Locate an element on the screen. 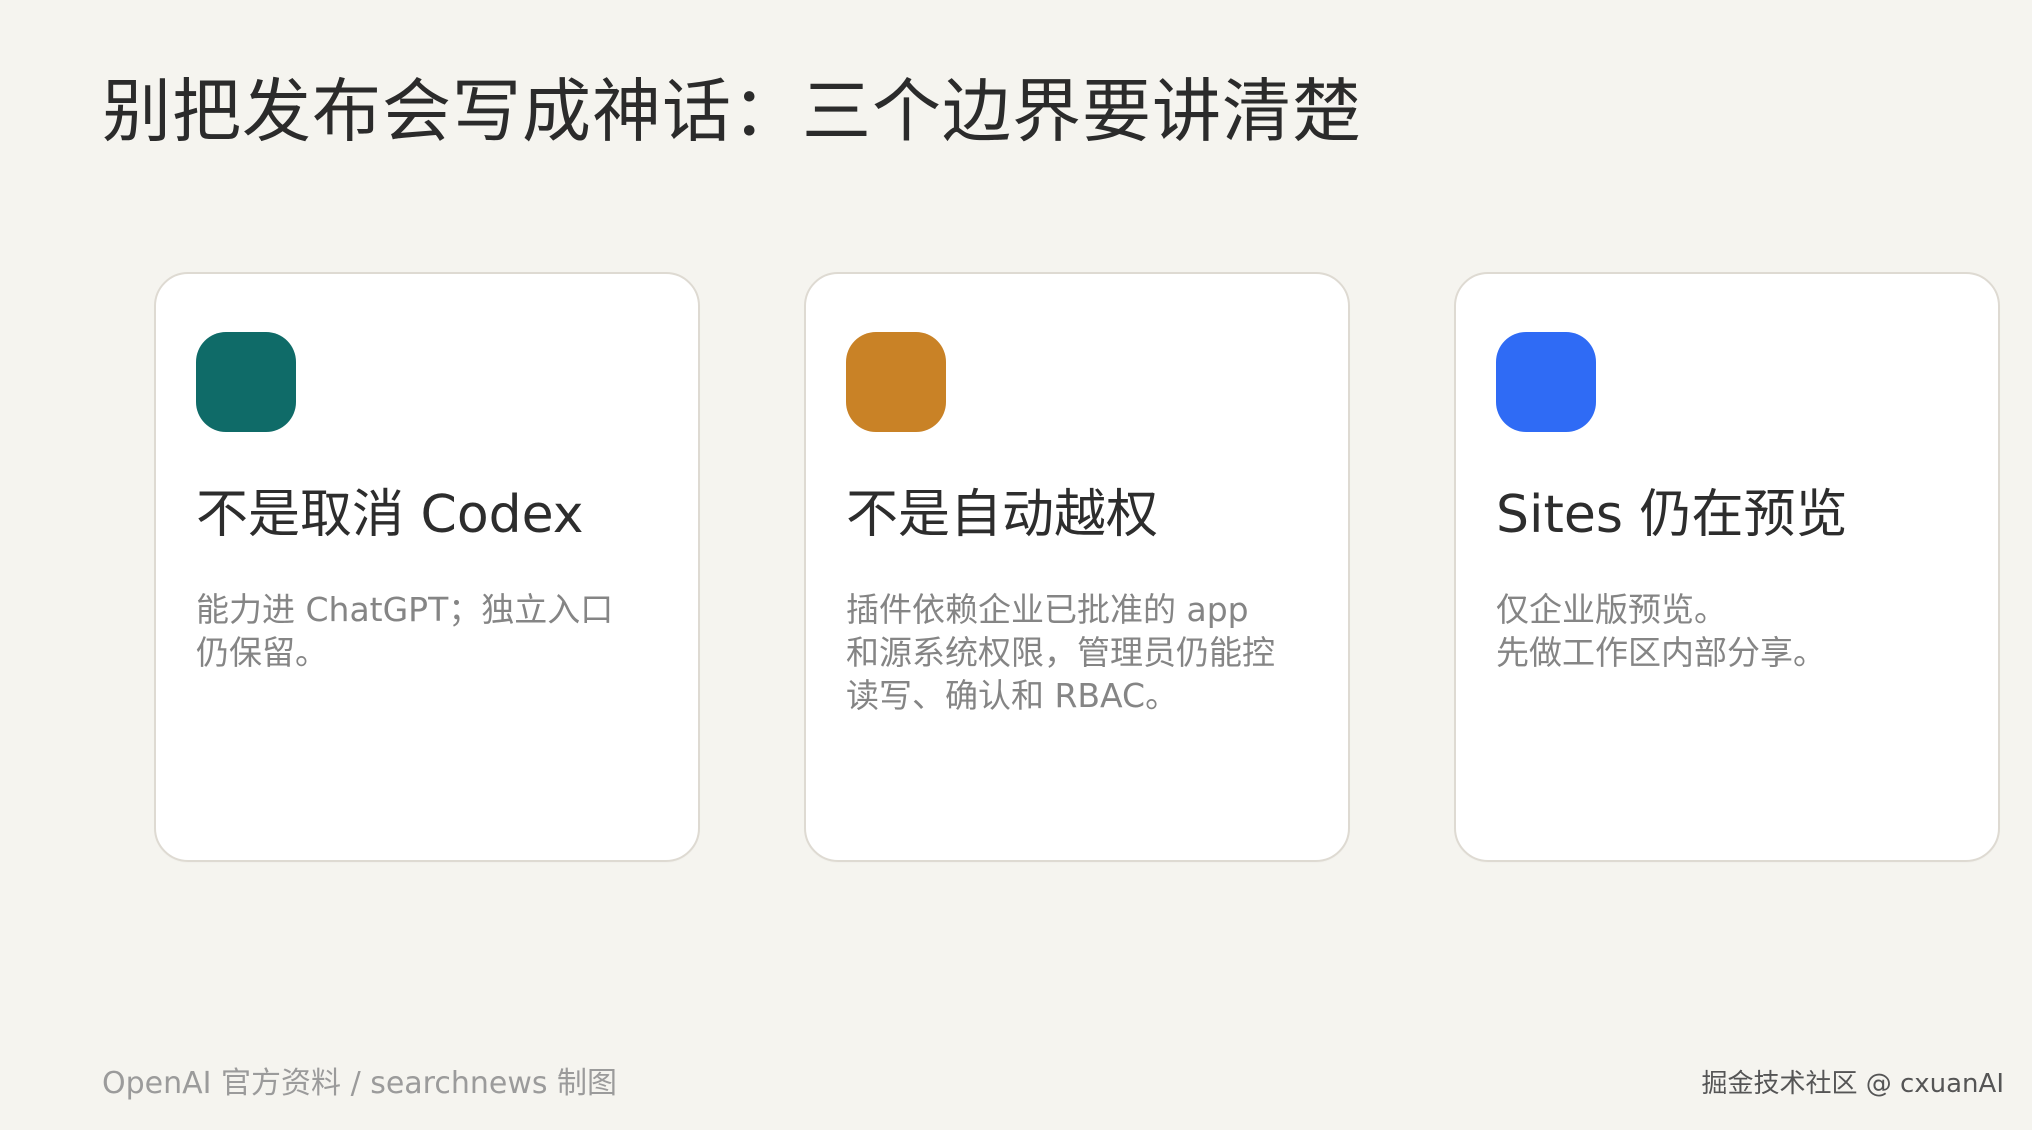 This screenshot has height=1130, width=2032. card-title: 不是自动越权 is located at coordinates (1002, 515).